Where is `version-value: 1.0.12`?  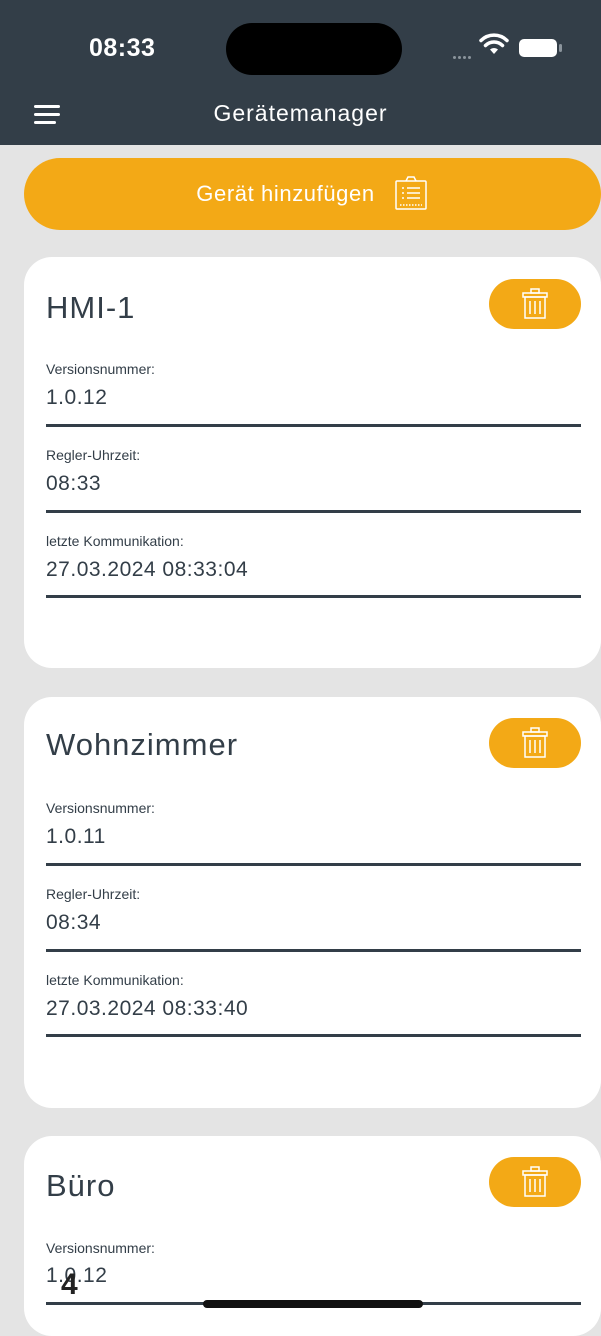 version-value: 1.0.12 is located at coordinates (77, 397).